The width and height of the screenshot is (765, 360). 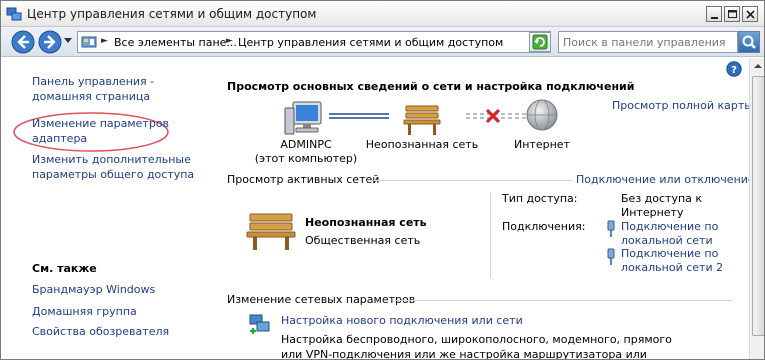 I want to click on connect-disconnect-link: Подключение или отключение, so click(x=665, y=179).